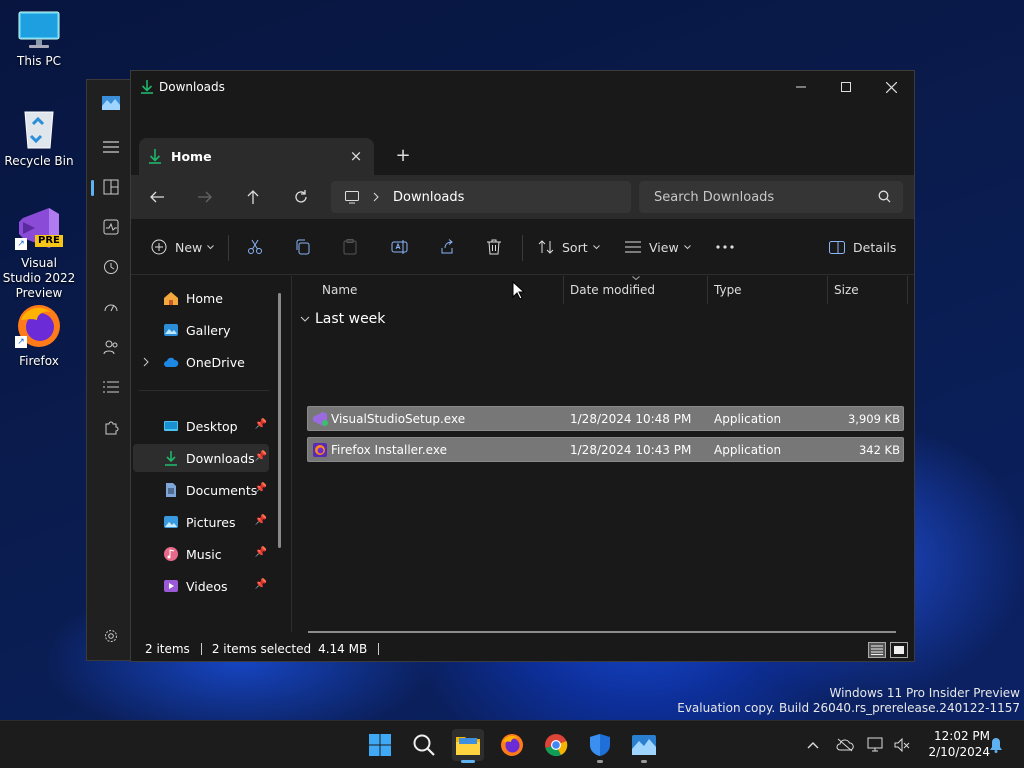 This screenshot has width=1024, height=768. I want to click on chevron-right-icon, so click(376, 197).